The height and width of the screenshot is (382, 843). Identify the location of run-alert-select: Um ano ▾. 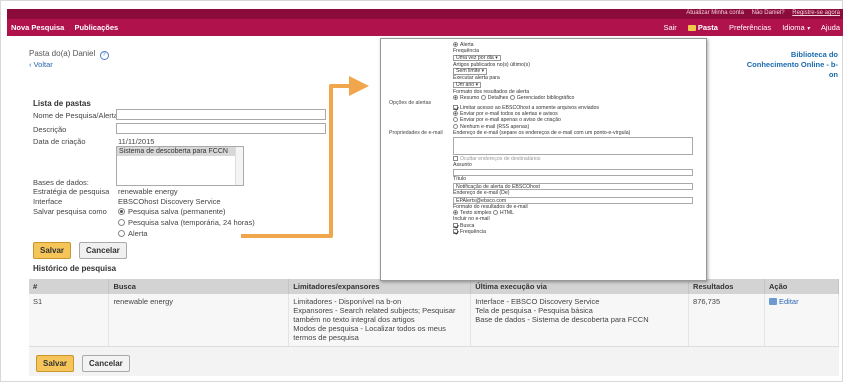
(467, 85).